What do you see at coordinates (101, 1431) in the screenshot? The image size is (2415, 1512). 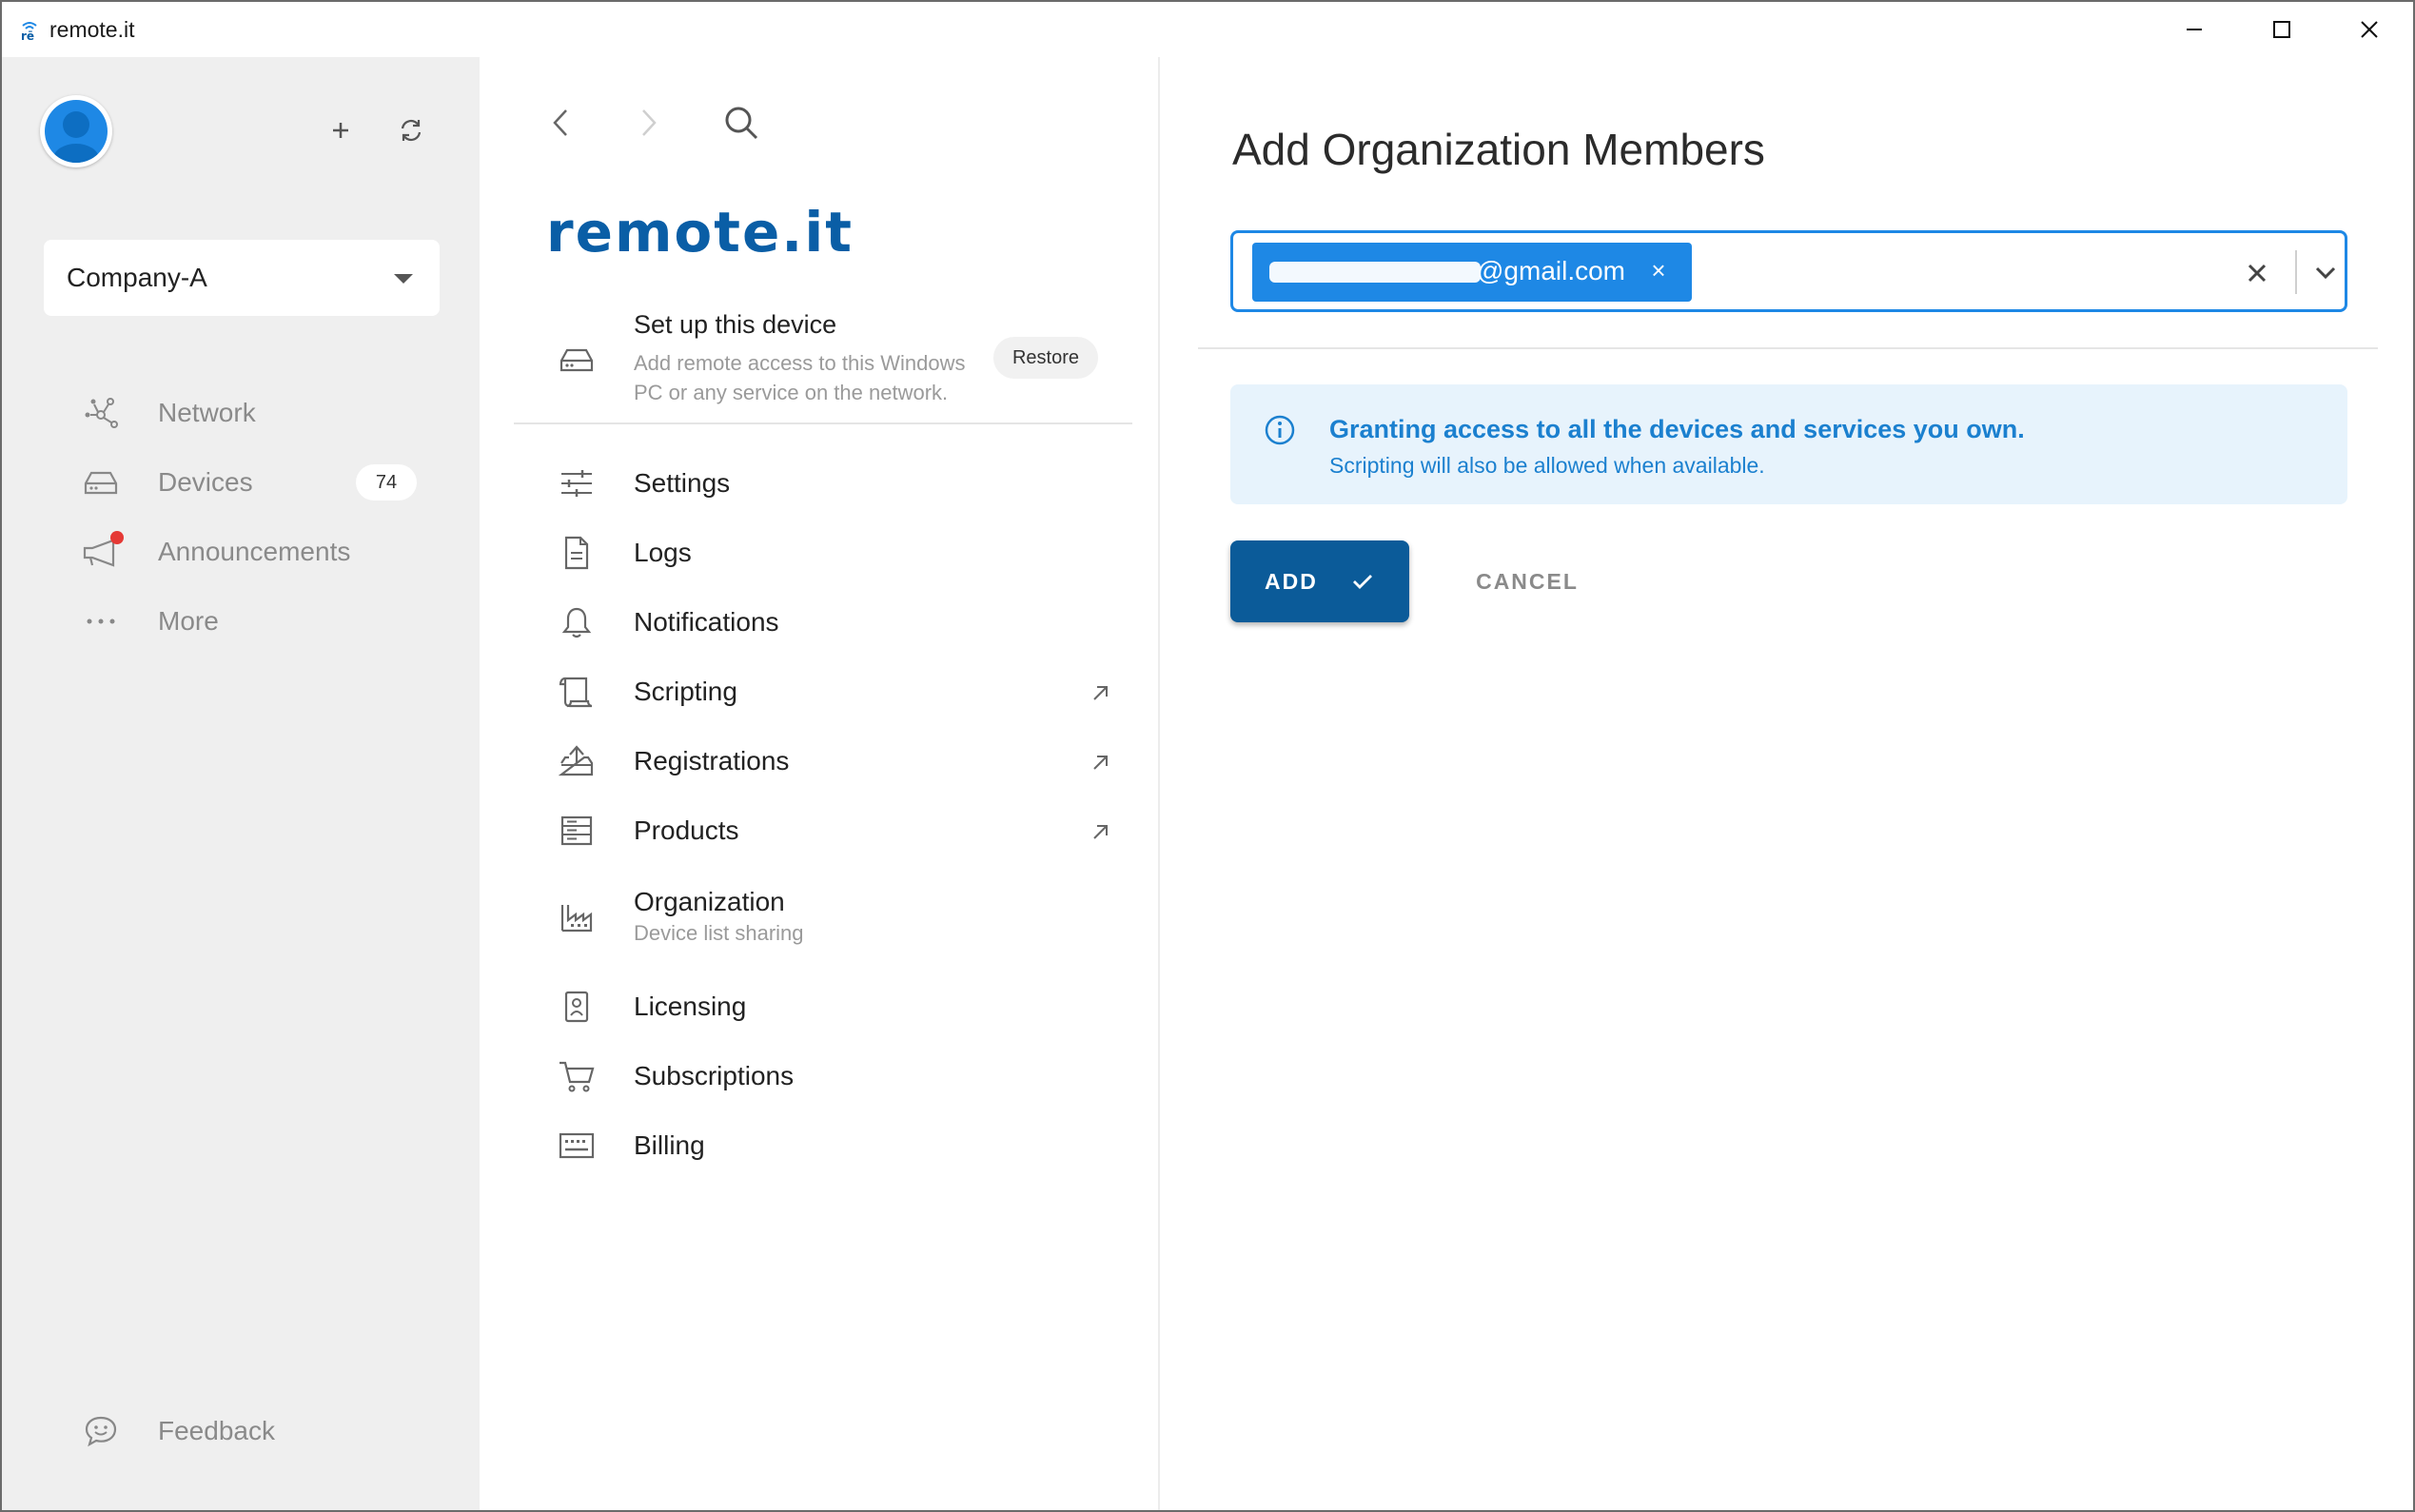 I see `feedback-icon` at bounding box center [101, 1431].